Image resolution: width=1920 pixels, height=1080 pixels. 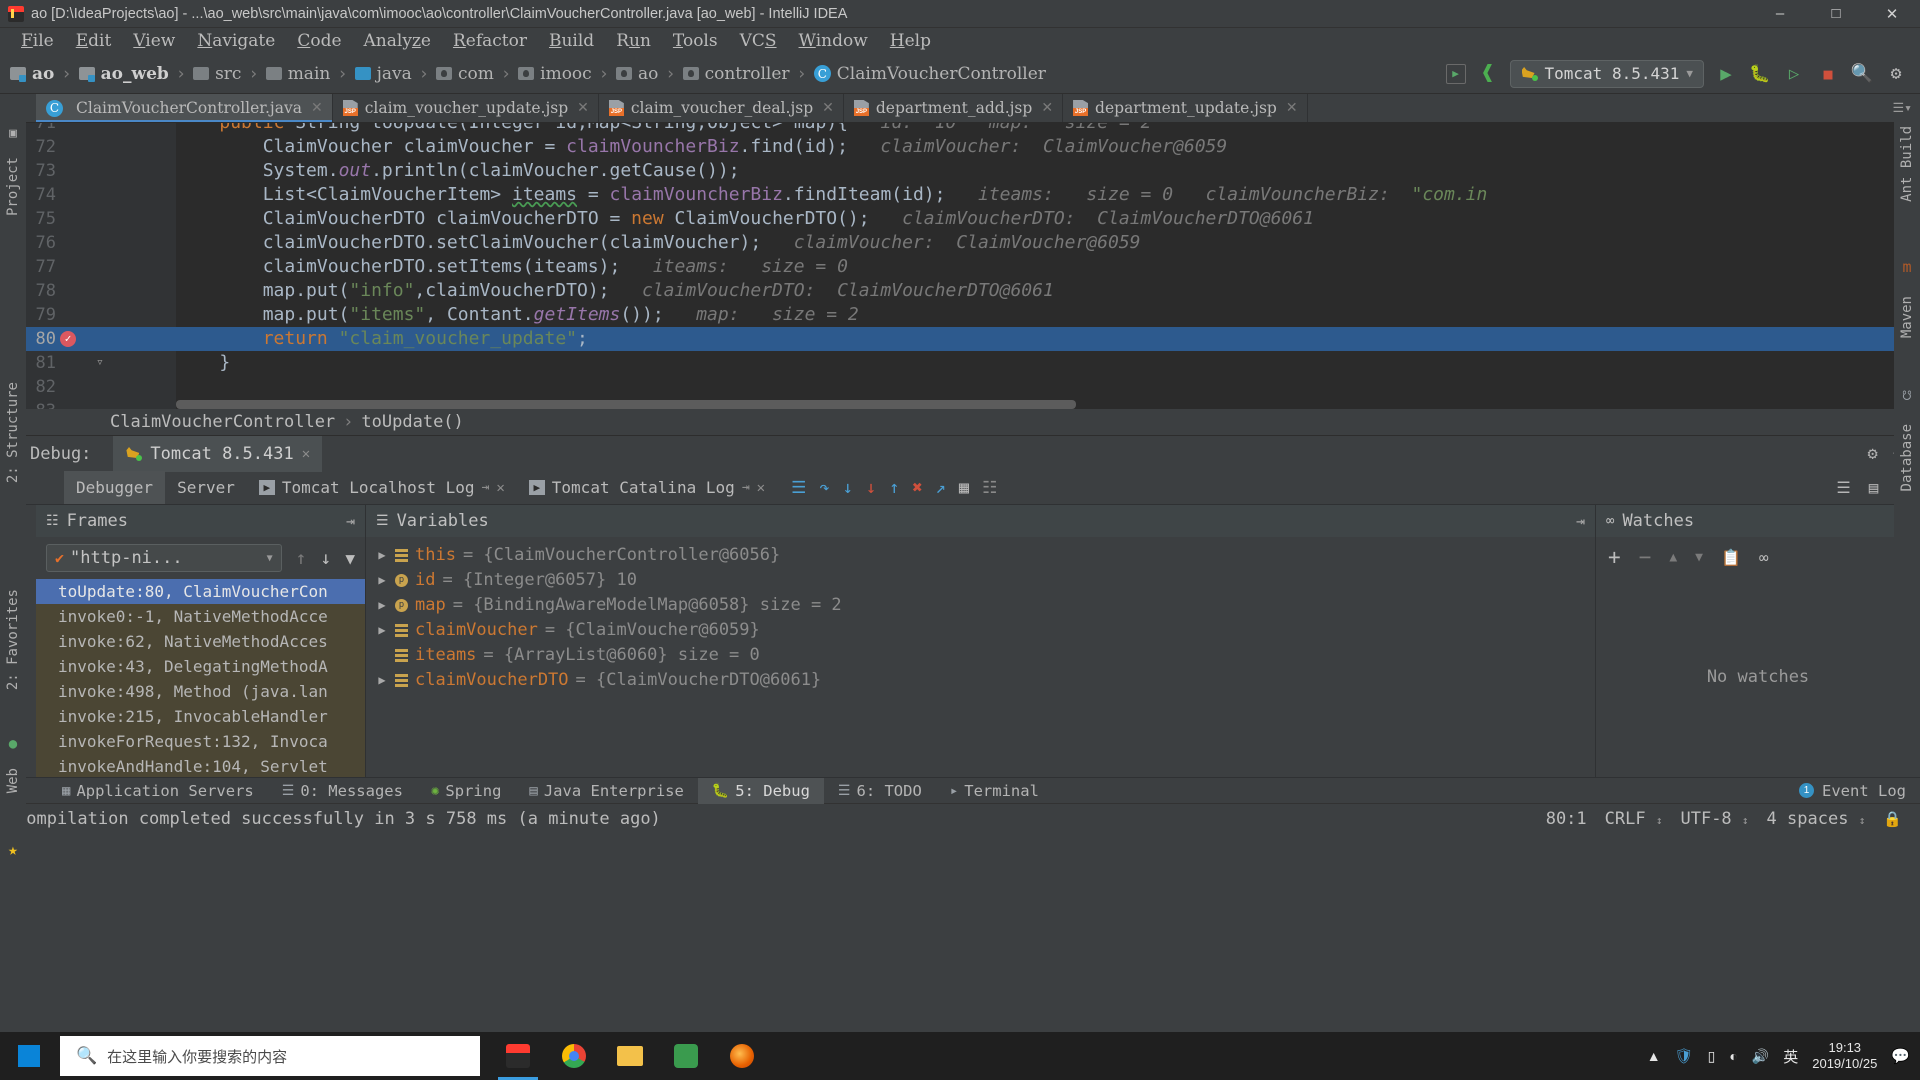 What do you see at coordinates (980, 655) in the screenshot?
I see `variable-row: iteams = {ArrayList@6060} size = 0` at bounding box center [980, 655].